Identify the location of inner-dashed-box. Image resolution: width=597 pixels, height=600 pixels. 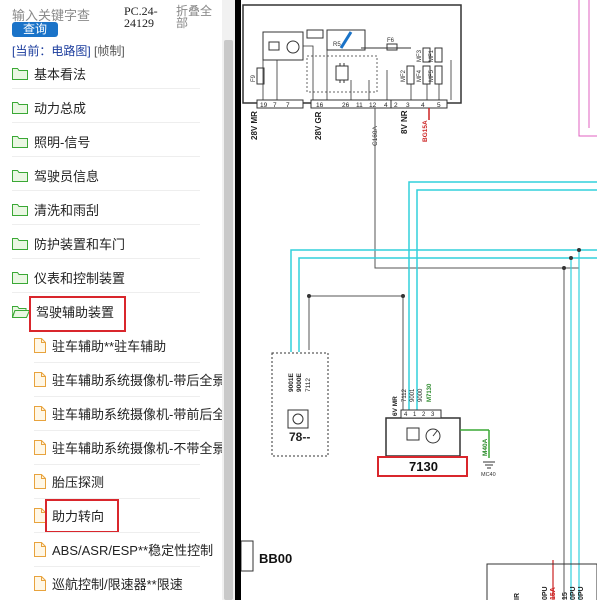
(342, 74).